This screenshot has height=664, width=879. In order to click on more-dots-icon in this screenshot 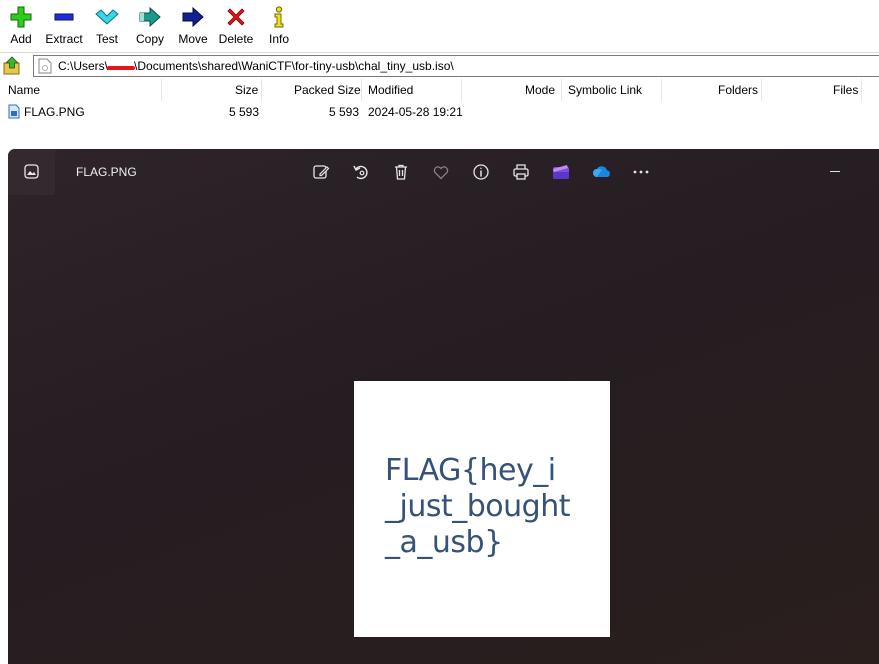, I will do `click(641, 172)`.